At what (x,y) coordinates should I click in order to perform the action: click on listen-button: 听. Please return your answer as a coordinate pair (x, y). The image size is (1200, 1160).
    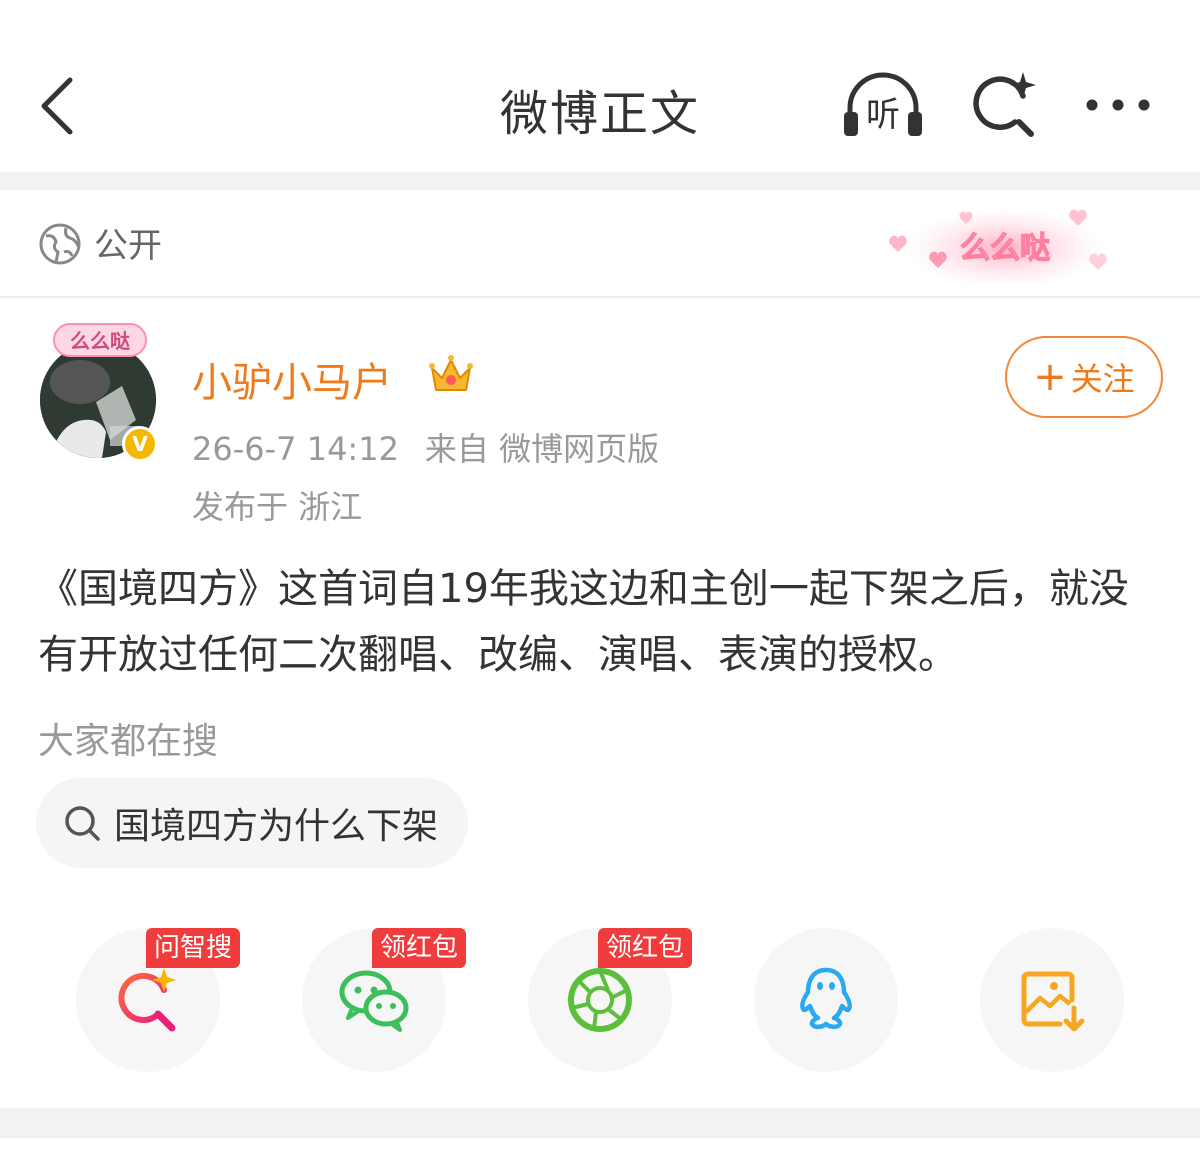
    Looking at the image, I should click on (883, 106).